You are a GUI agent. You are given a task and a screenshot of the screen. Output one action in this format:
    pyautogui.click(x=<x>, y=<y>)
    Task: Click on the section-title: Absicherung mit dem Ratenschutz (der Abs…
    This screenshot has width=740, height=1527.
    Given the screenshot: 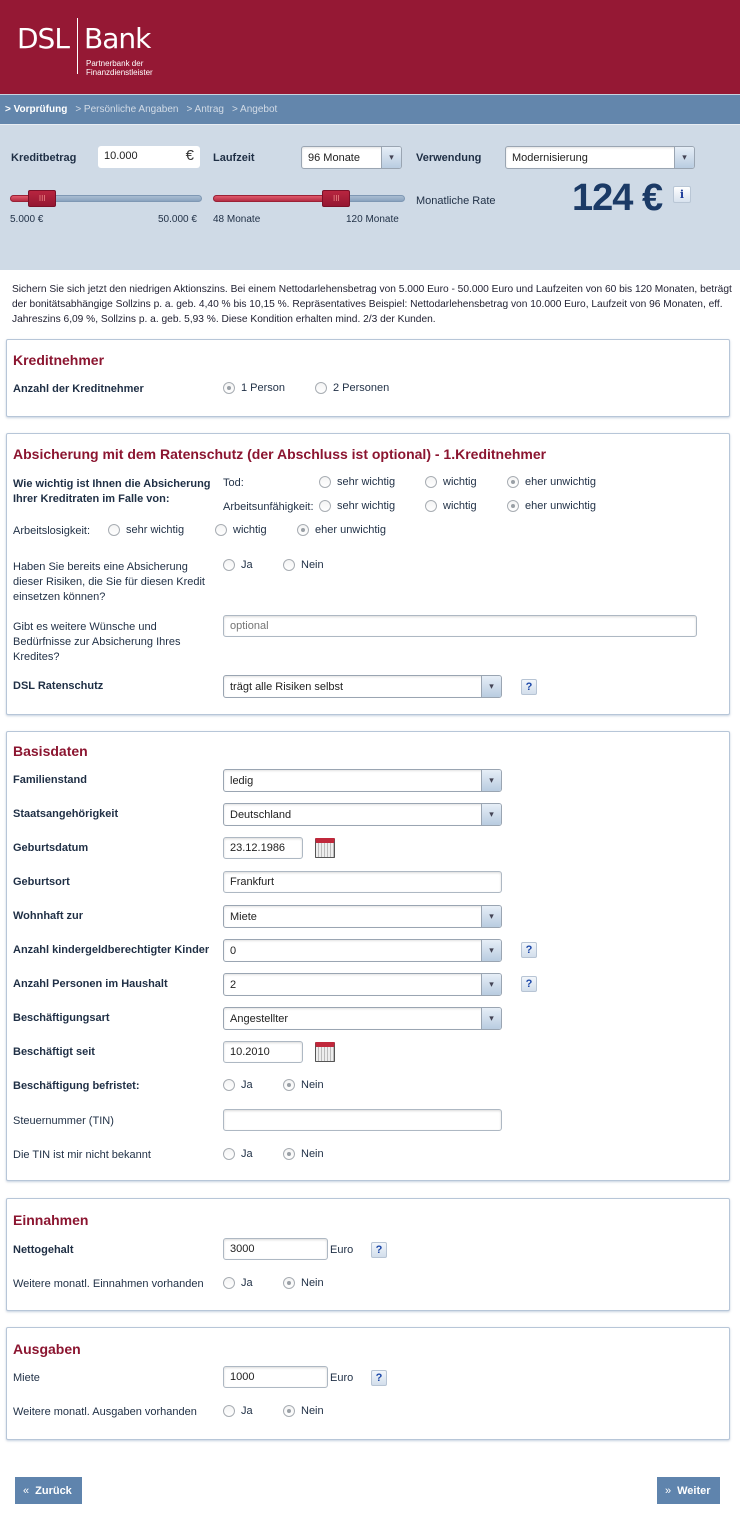 What is the action you would take?
    pyautogui.click(x=280, y=454)
    